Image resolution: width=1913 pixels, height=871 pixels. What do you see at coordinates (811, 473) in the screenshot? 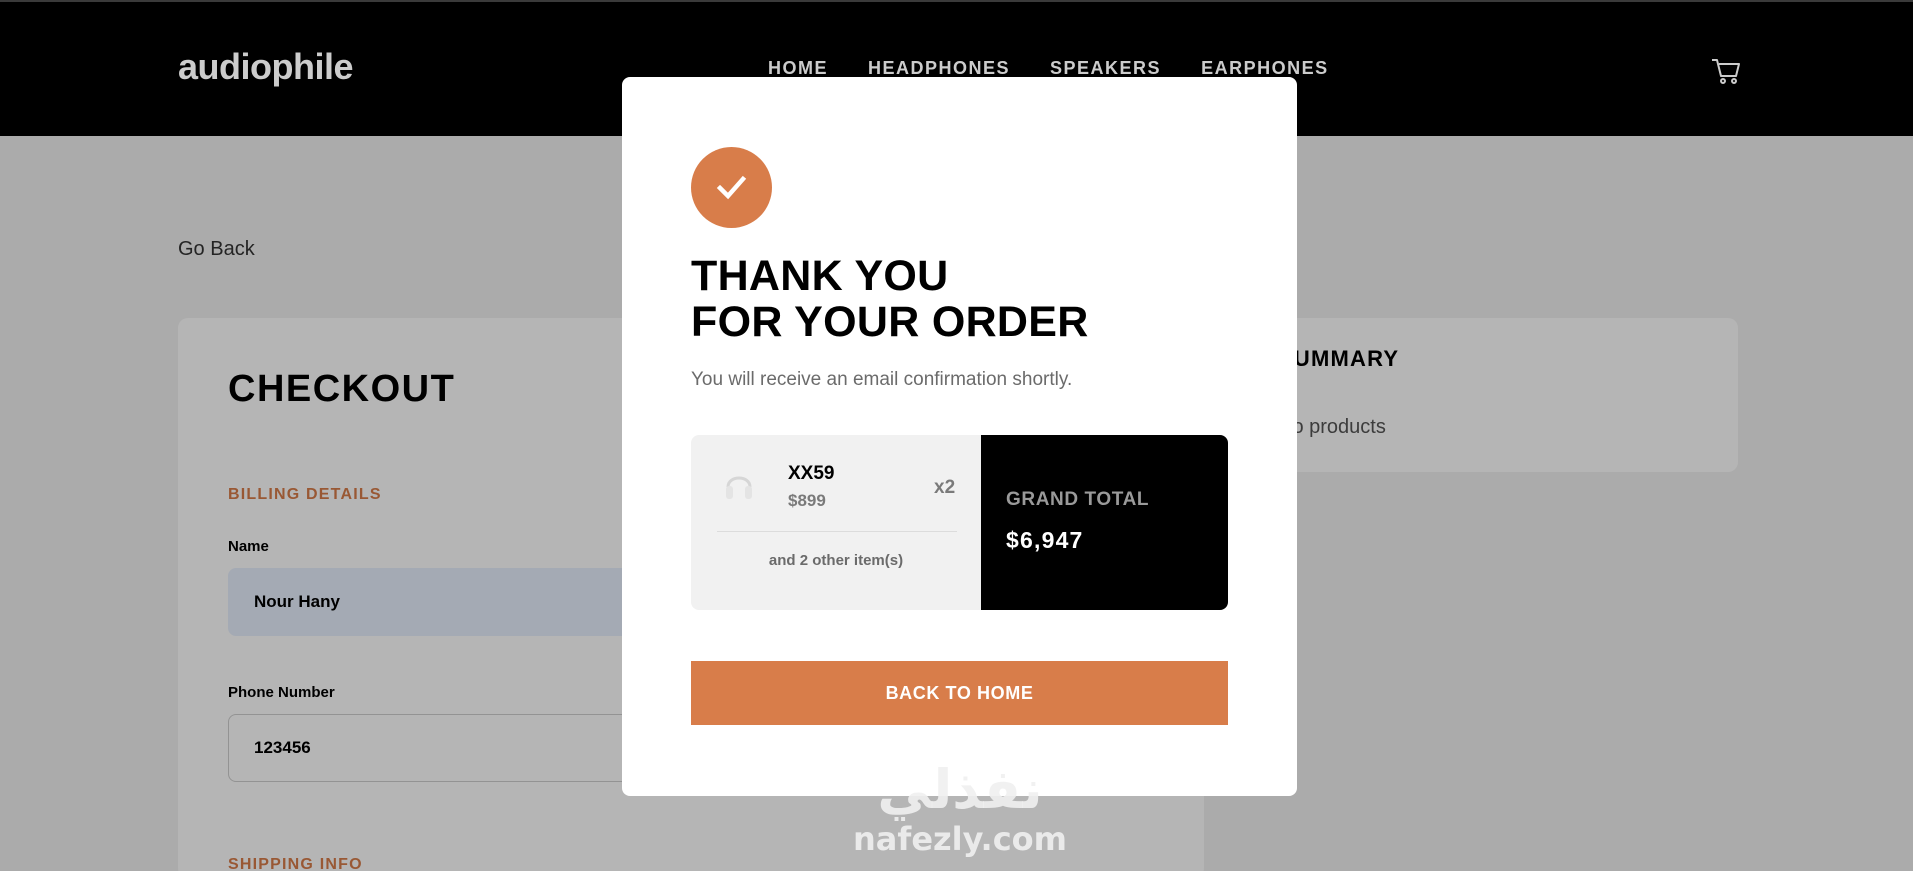
I see `item-name: XX59` at bounding box center [811, 473].